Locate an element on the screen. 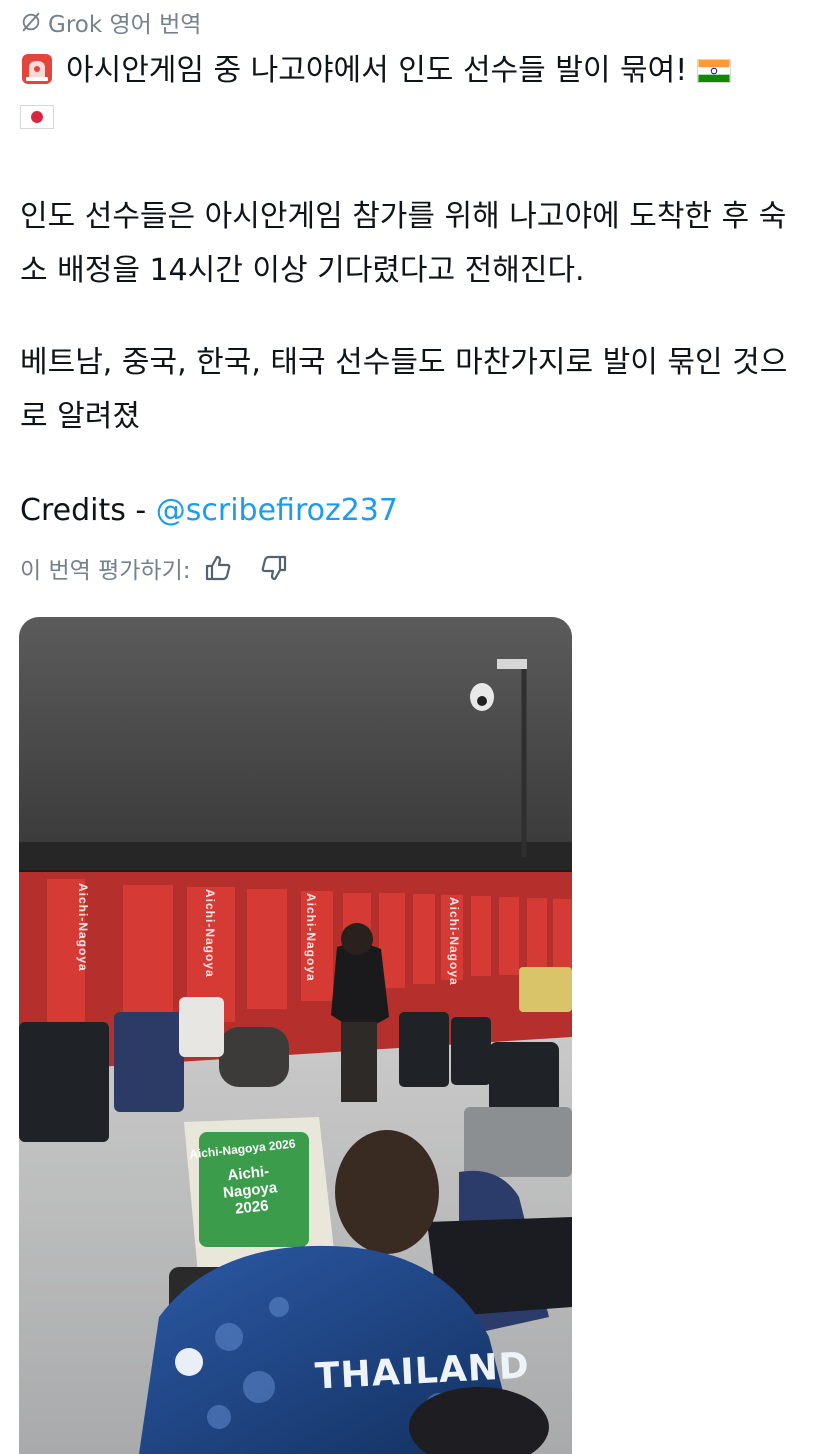 This screenshot has width=828, height=1454. grok-translation-header: Grok 영어 번역 is located at coordinates (111, 23).